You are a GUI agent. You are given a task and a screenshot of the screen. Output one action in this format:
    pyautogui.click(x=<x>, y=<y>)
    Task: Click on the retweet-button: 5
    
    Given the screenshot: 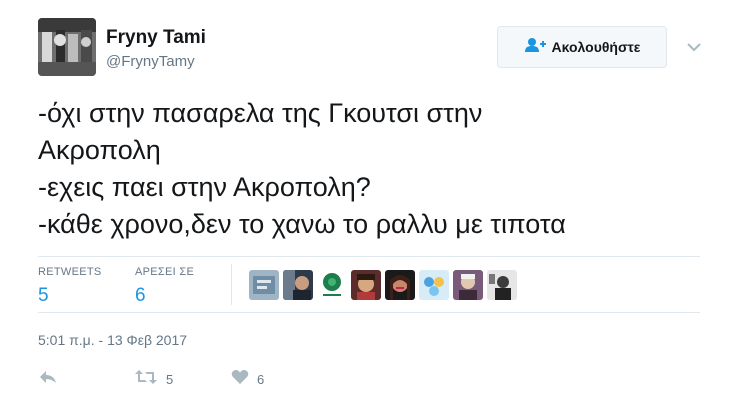 What is the action you would take?
    pyautogui.click(x=182, y=379)
    